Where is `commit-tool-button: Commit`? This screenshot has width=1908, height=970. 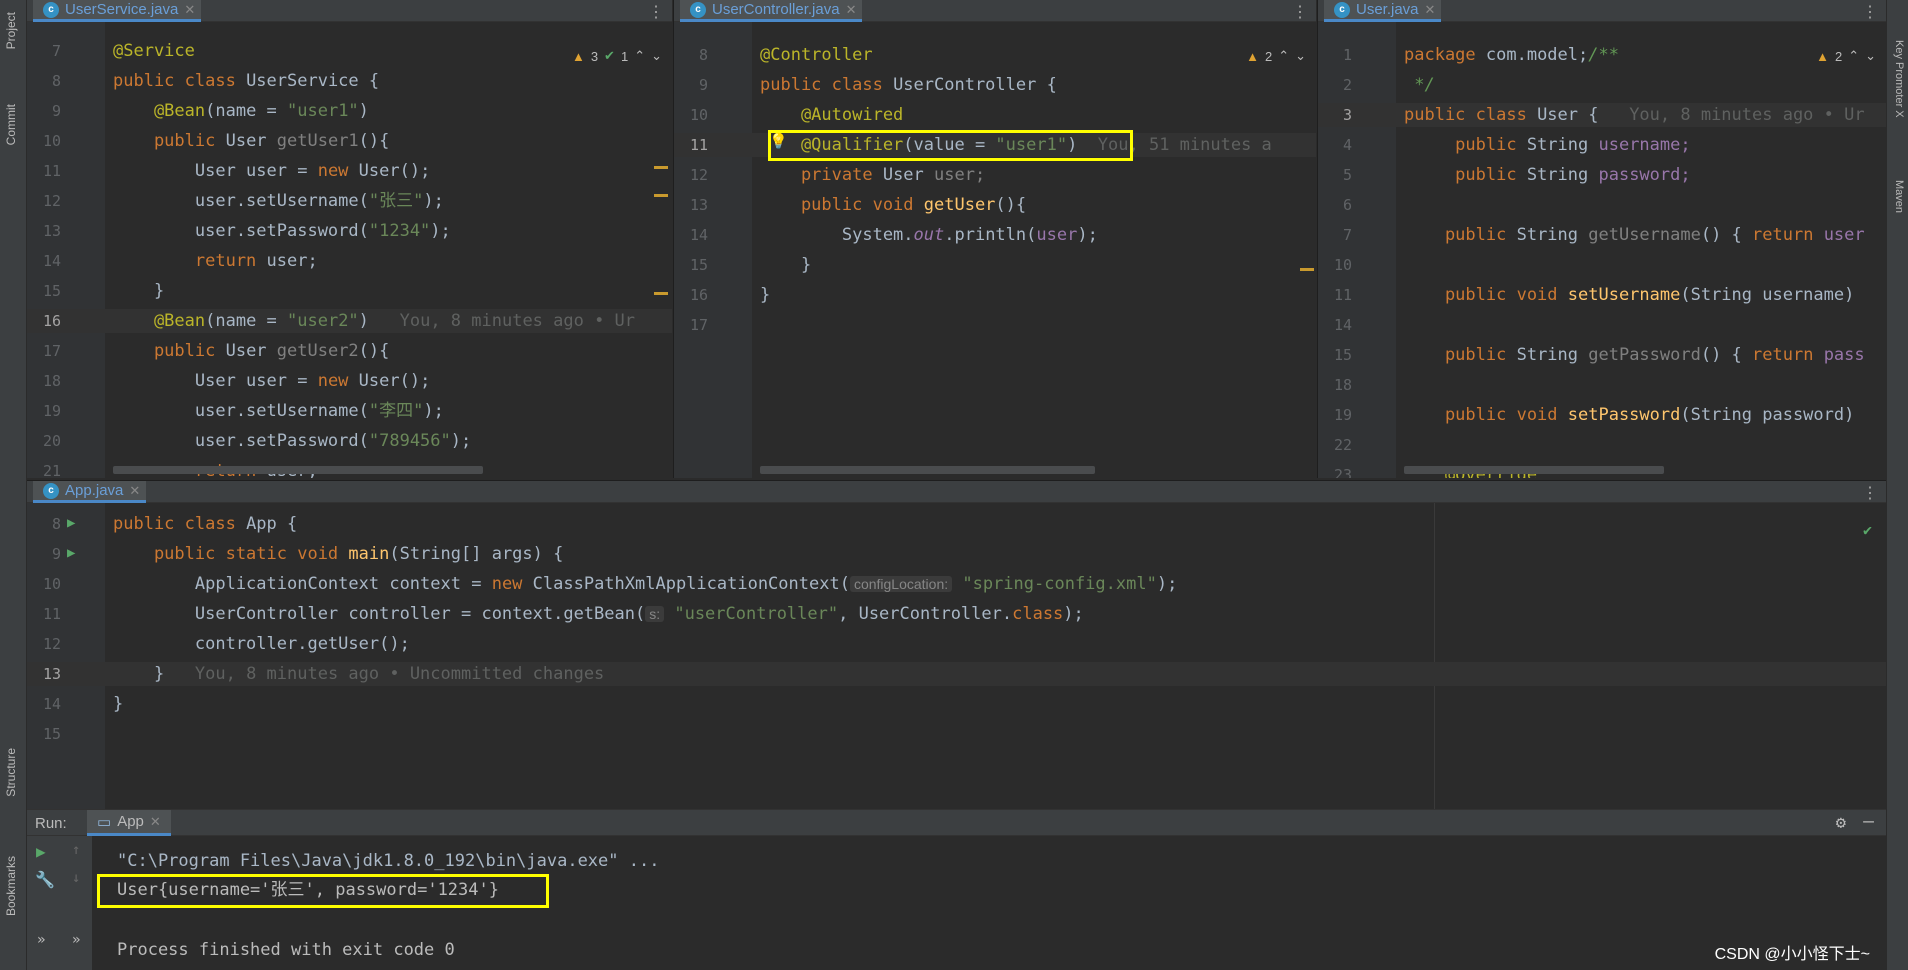
commit-tool-button: Commit is located at coordinates (11, 124).